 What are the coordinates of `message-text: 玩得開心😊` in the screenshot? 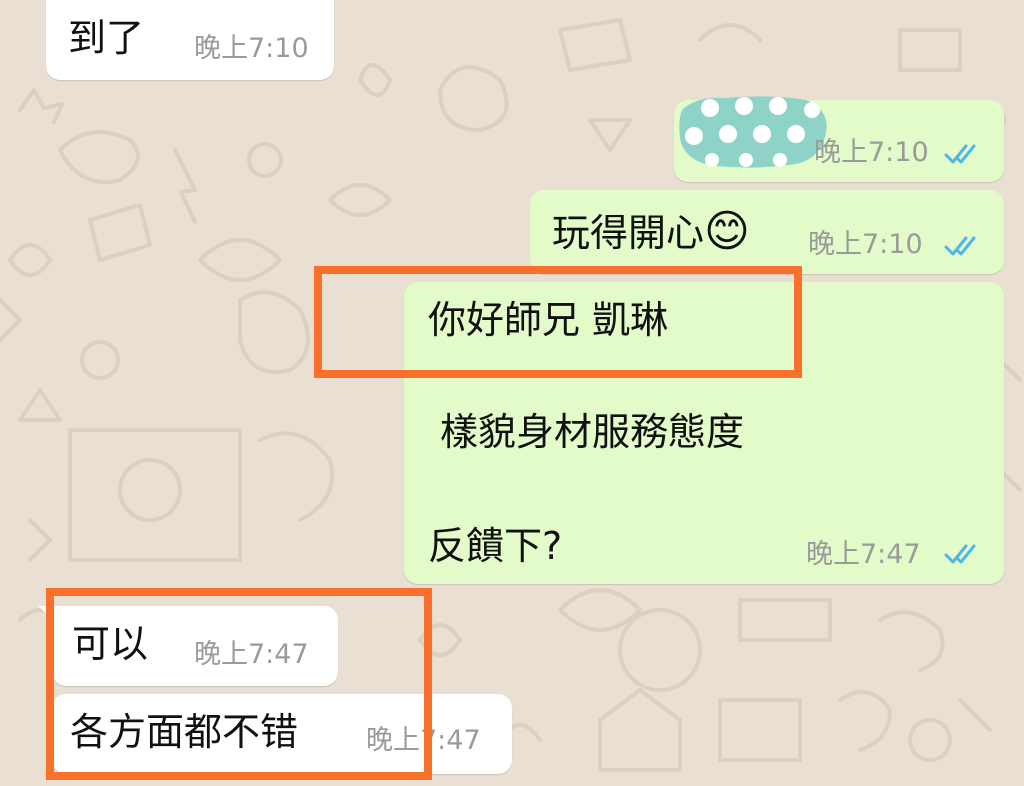 It's located at (651, 233).